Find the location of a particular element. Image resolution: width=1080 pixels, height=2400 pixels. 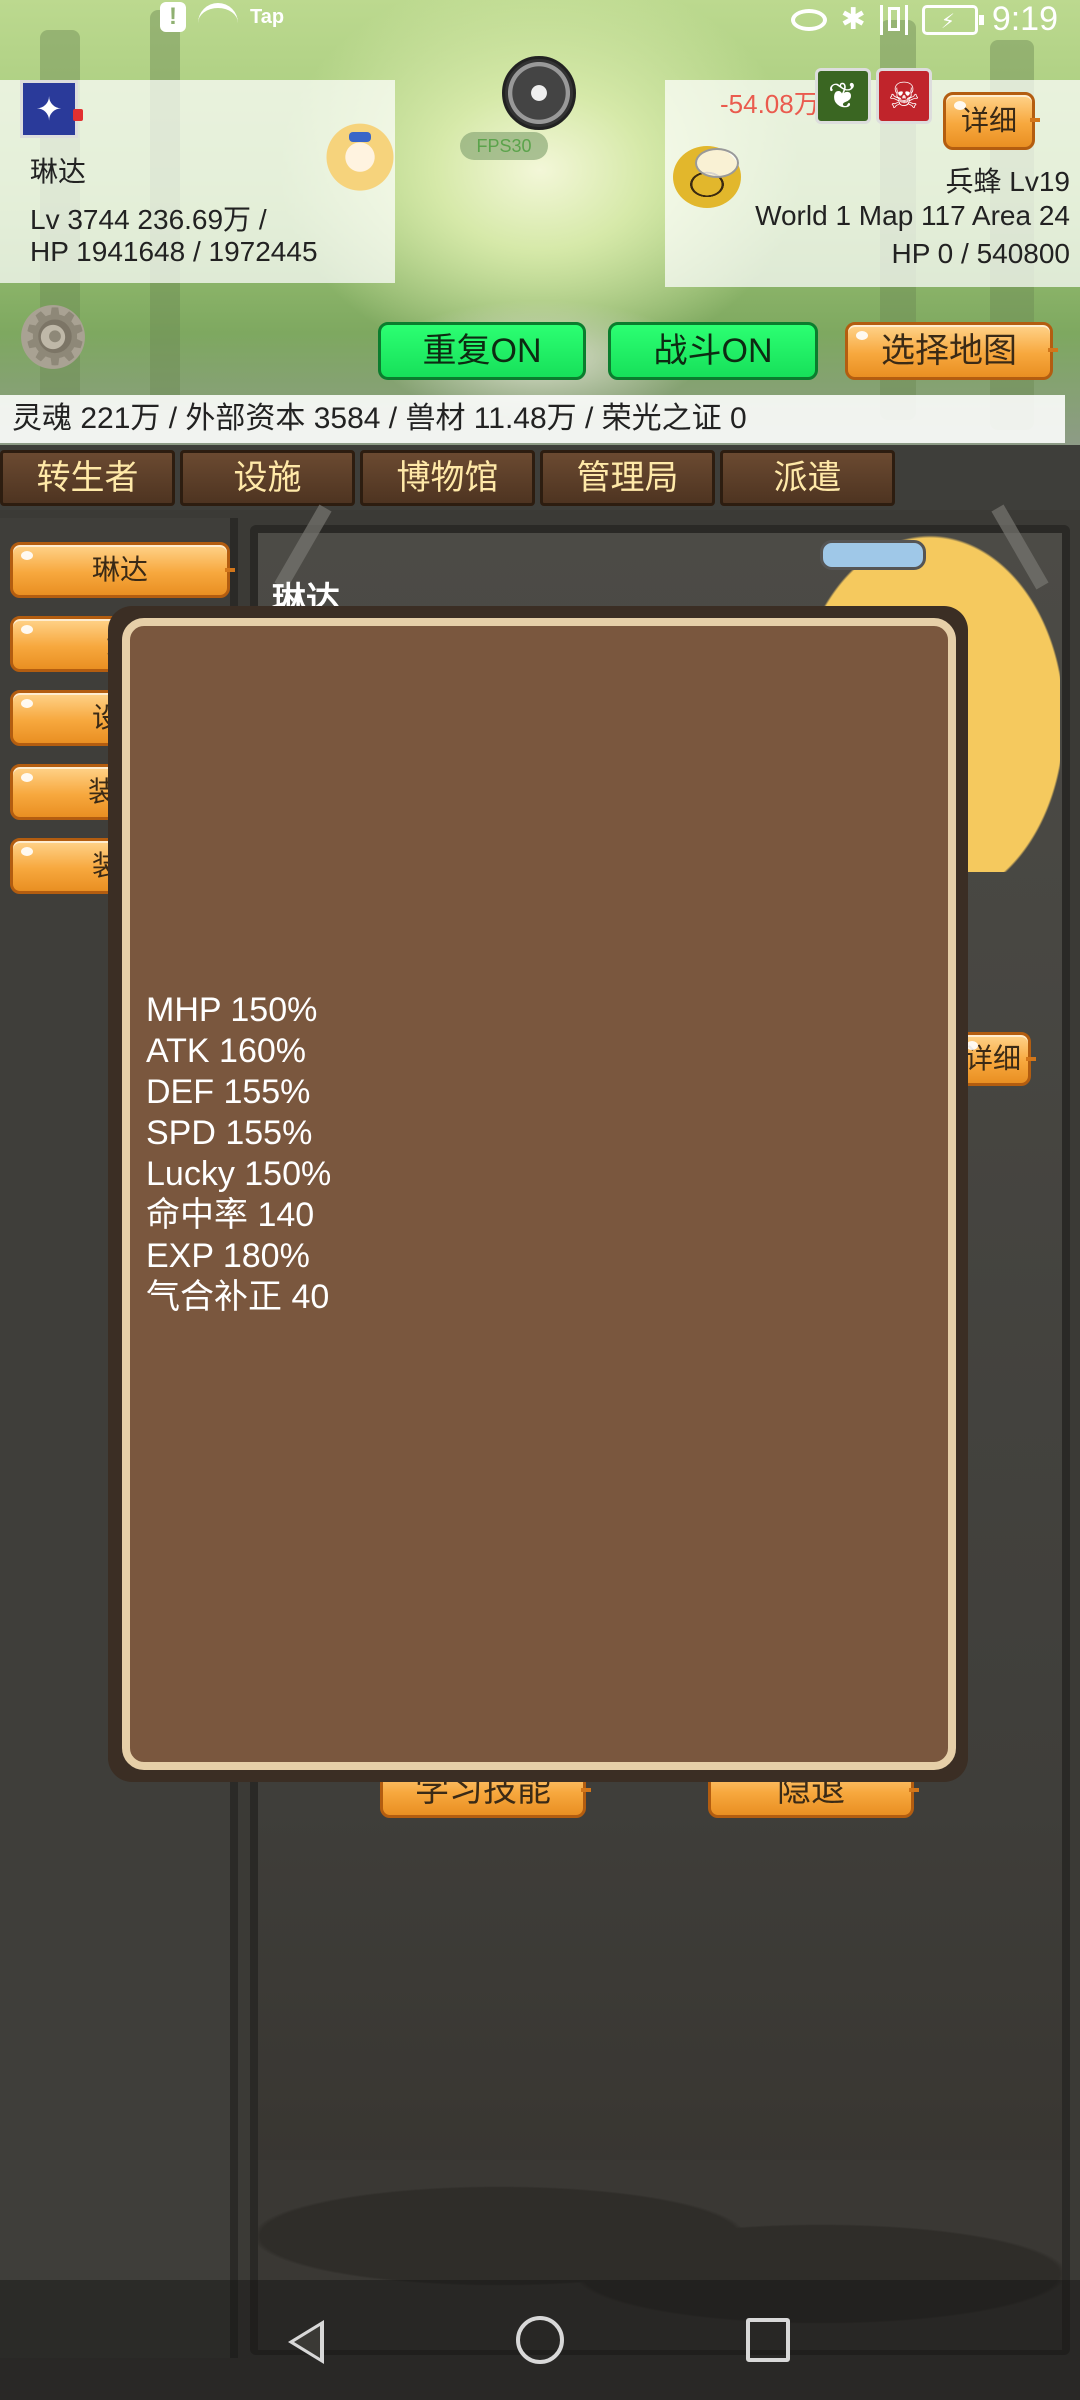

wifi-icon is located at coordinates (218, 17).